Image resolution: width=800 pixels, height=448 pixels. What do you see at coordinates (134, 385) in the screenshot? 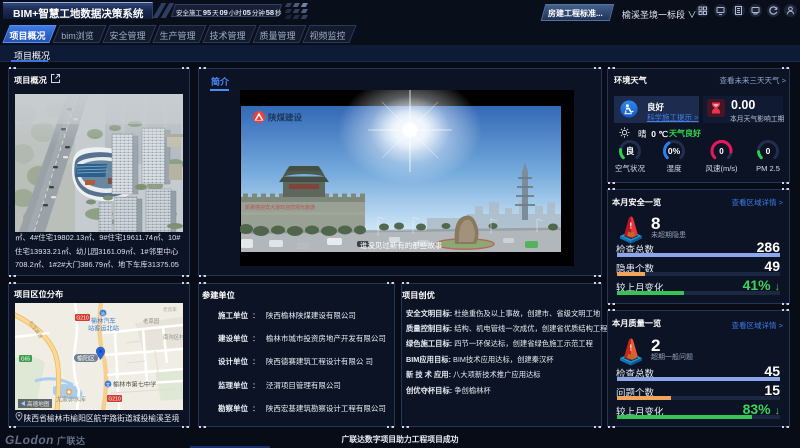
I see `svg-text: 榆林市第七中学` at bounding box center [134, 385].